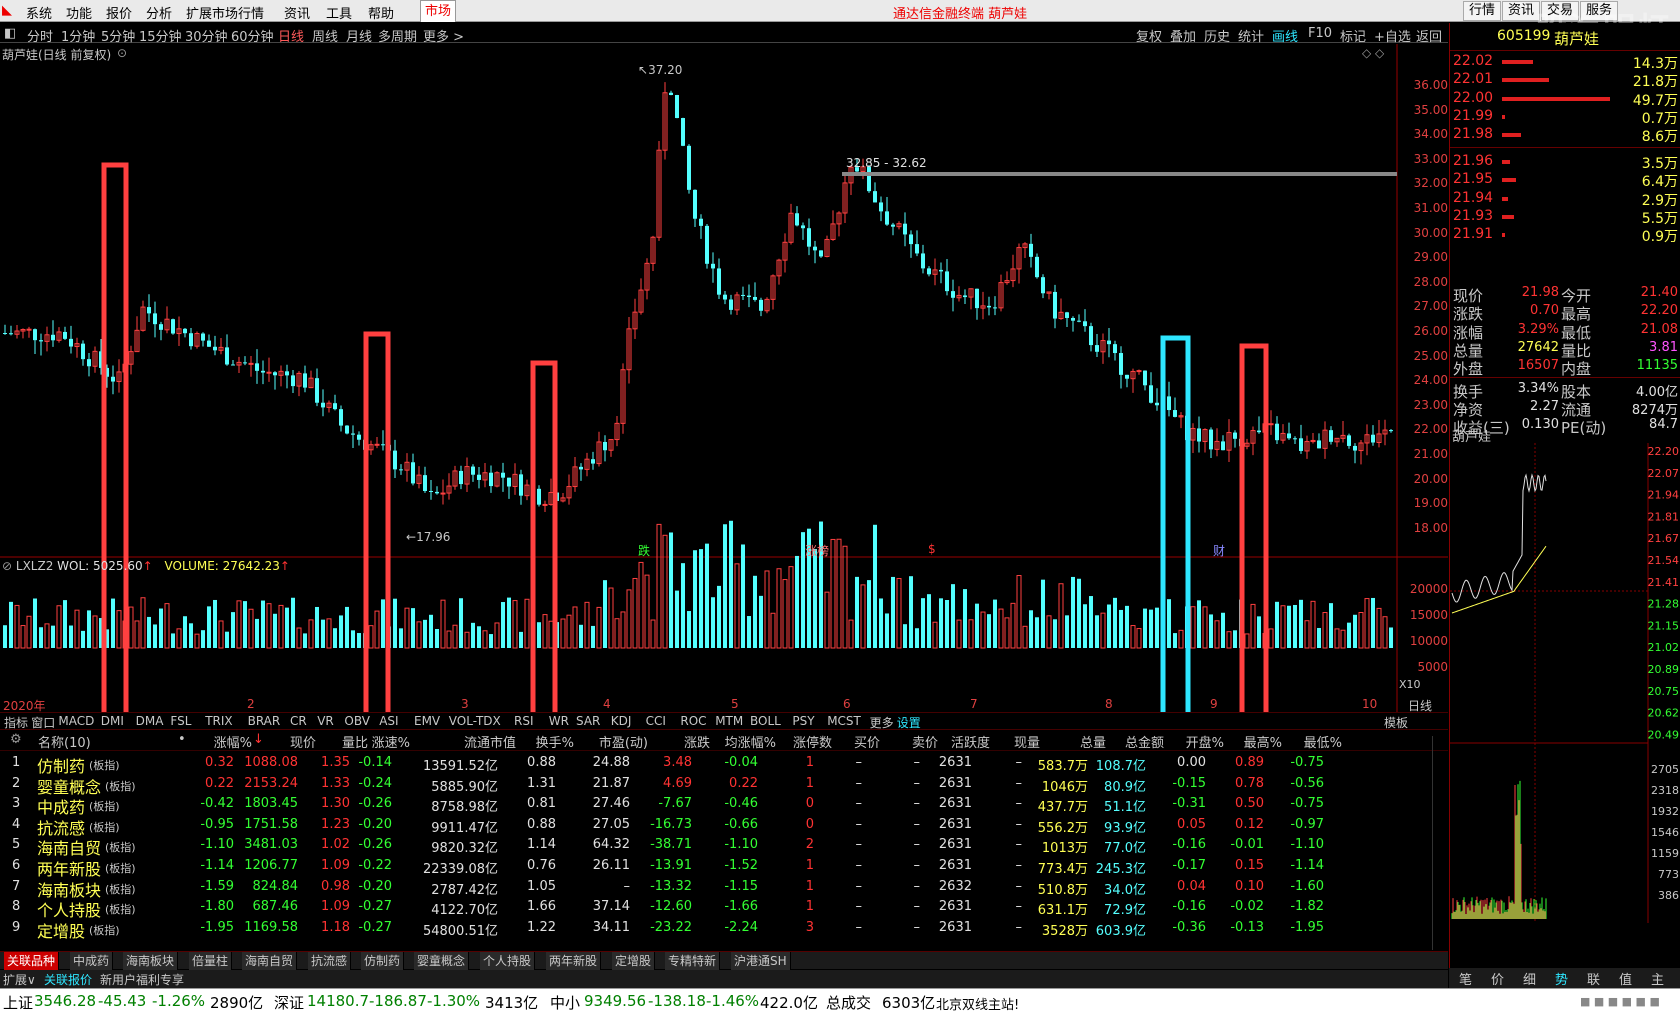 Image resolution: width=1680 pixels, height=1012 pixels. Describe the element at coordinates (291, 35) in the screenshot. I see `period-daily: 日线` at that location.